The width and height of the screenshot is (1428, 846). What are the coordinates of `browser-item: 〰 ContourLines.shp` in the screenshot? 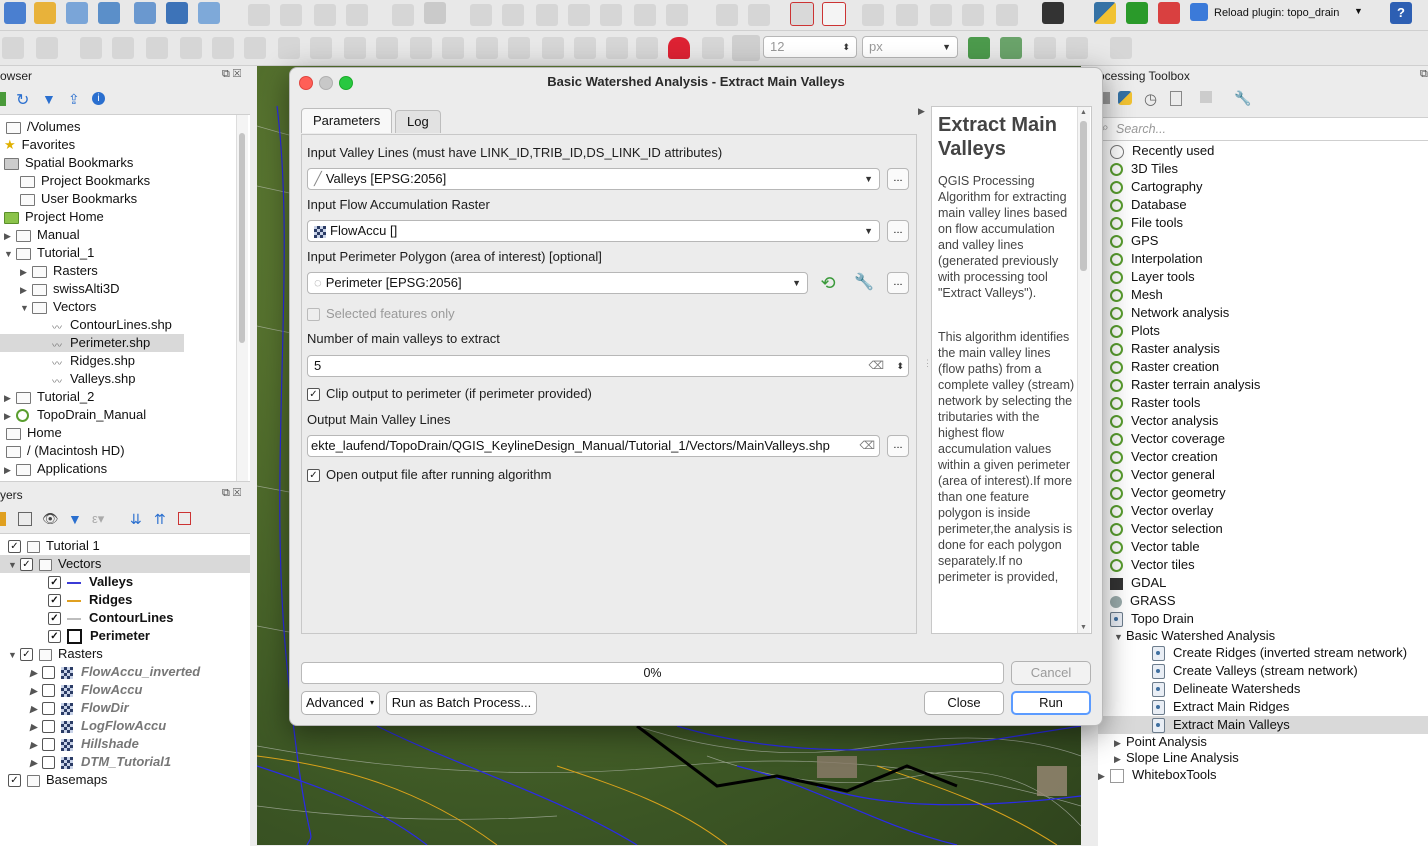 It's located at (112, 325).